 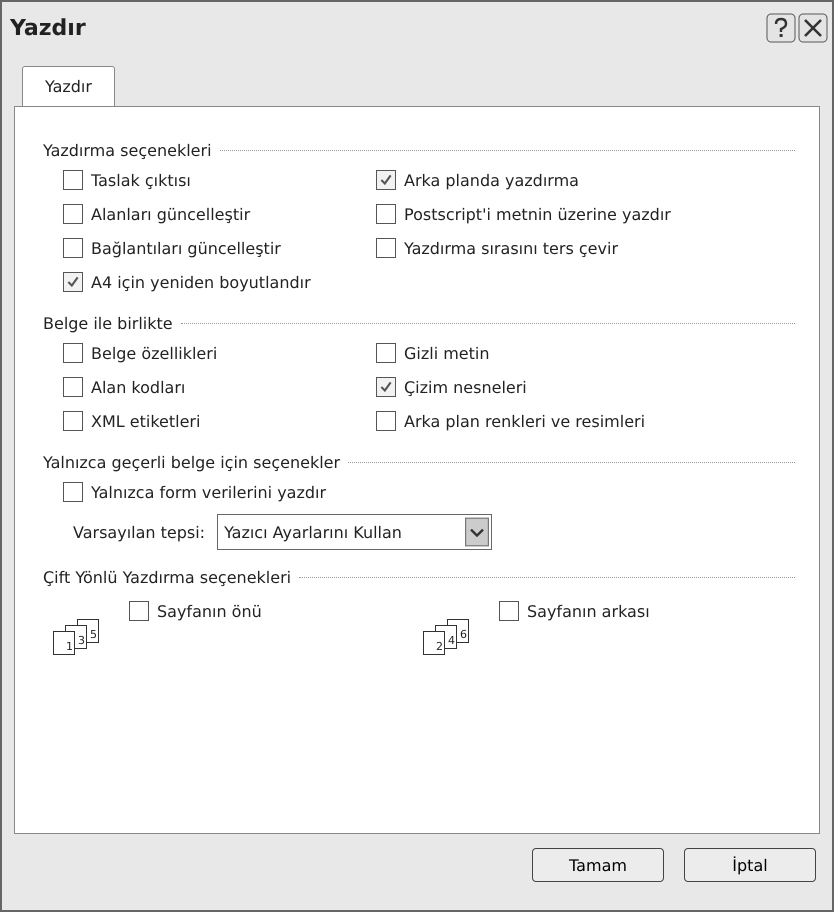 I want to click on section-title: Belge ile birlikte, so click(x=108, y=323).